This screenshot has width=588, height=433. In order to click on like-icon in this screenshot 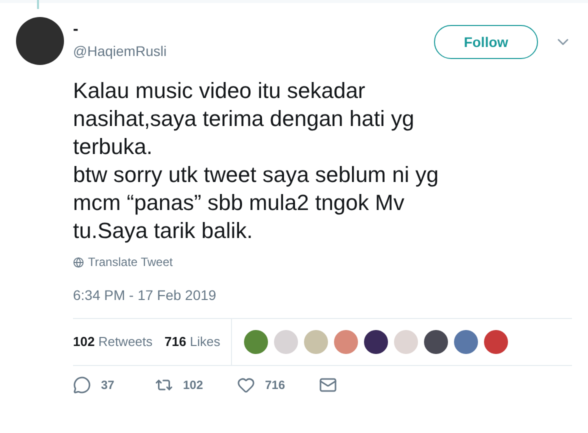, I will do `click(246, 385)`.